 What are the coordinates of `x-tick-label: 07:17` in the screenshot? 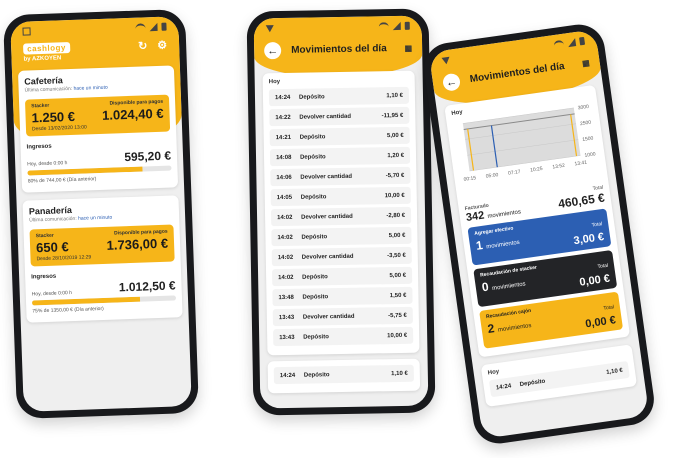 It's located at (514, 173).